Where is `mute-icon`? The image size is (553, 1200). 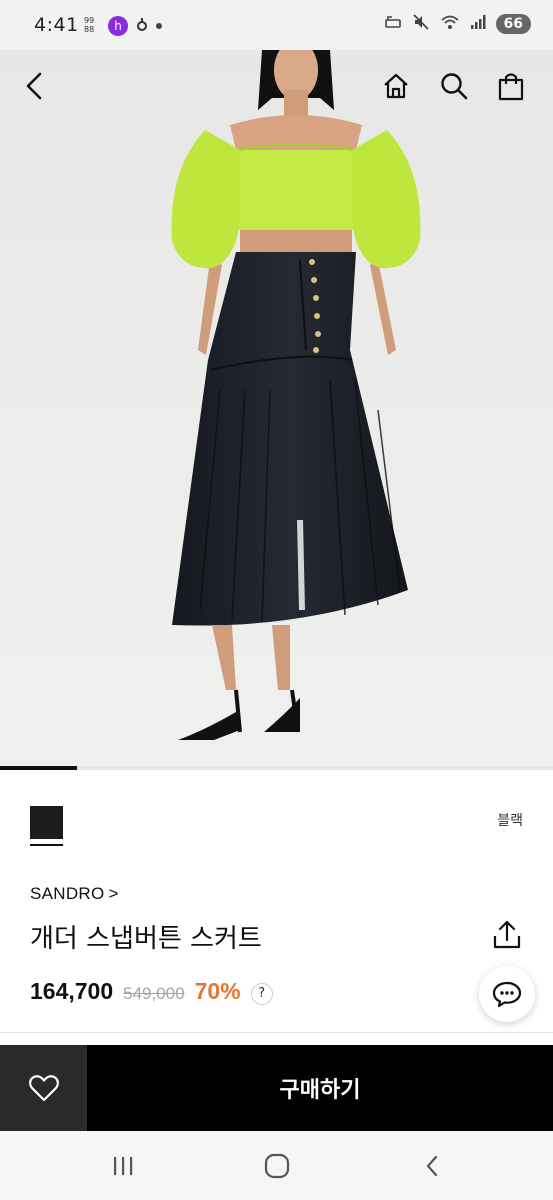
mute-icon is located at coordinates (421, 24).